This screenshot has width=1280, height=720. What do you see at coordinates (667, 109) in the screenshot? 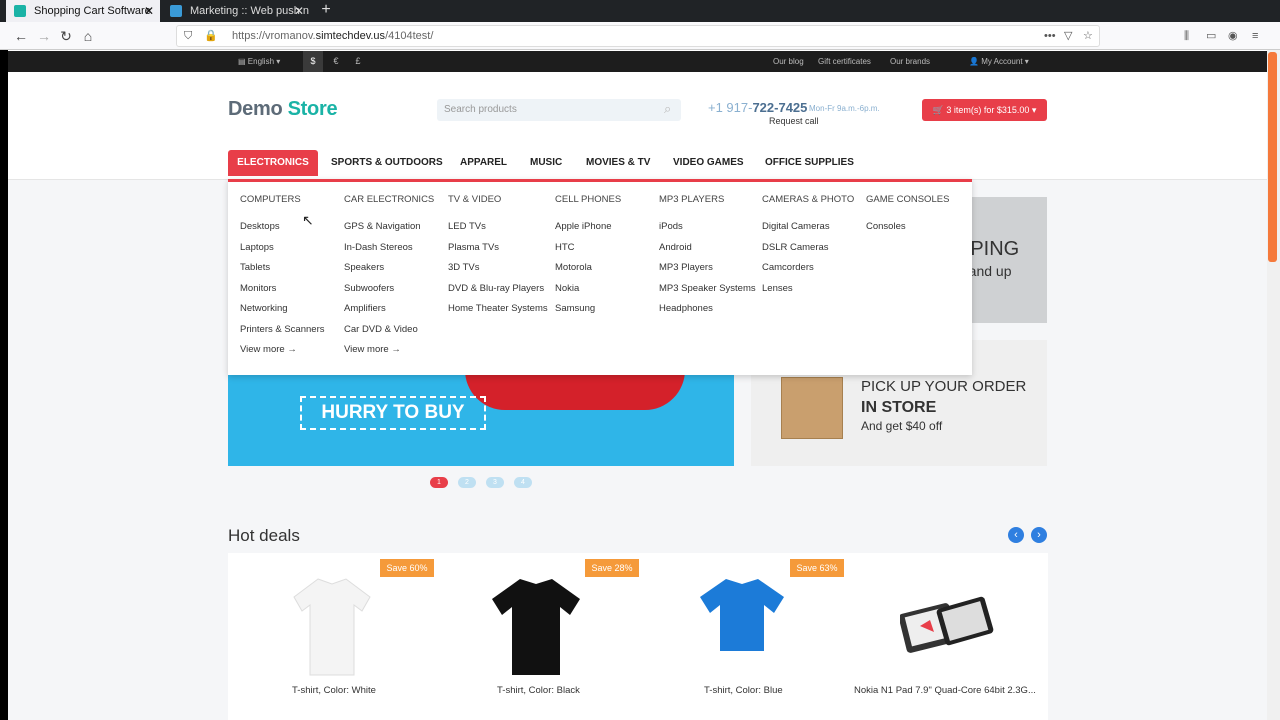
I see `search-icon: ⌕` at bounding box center [667, 109].